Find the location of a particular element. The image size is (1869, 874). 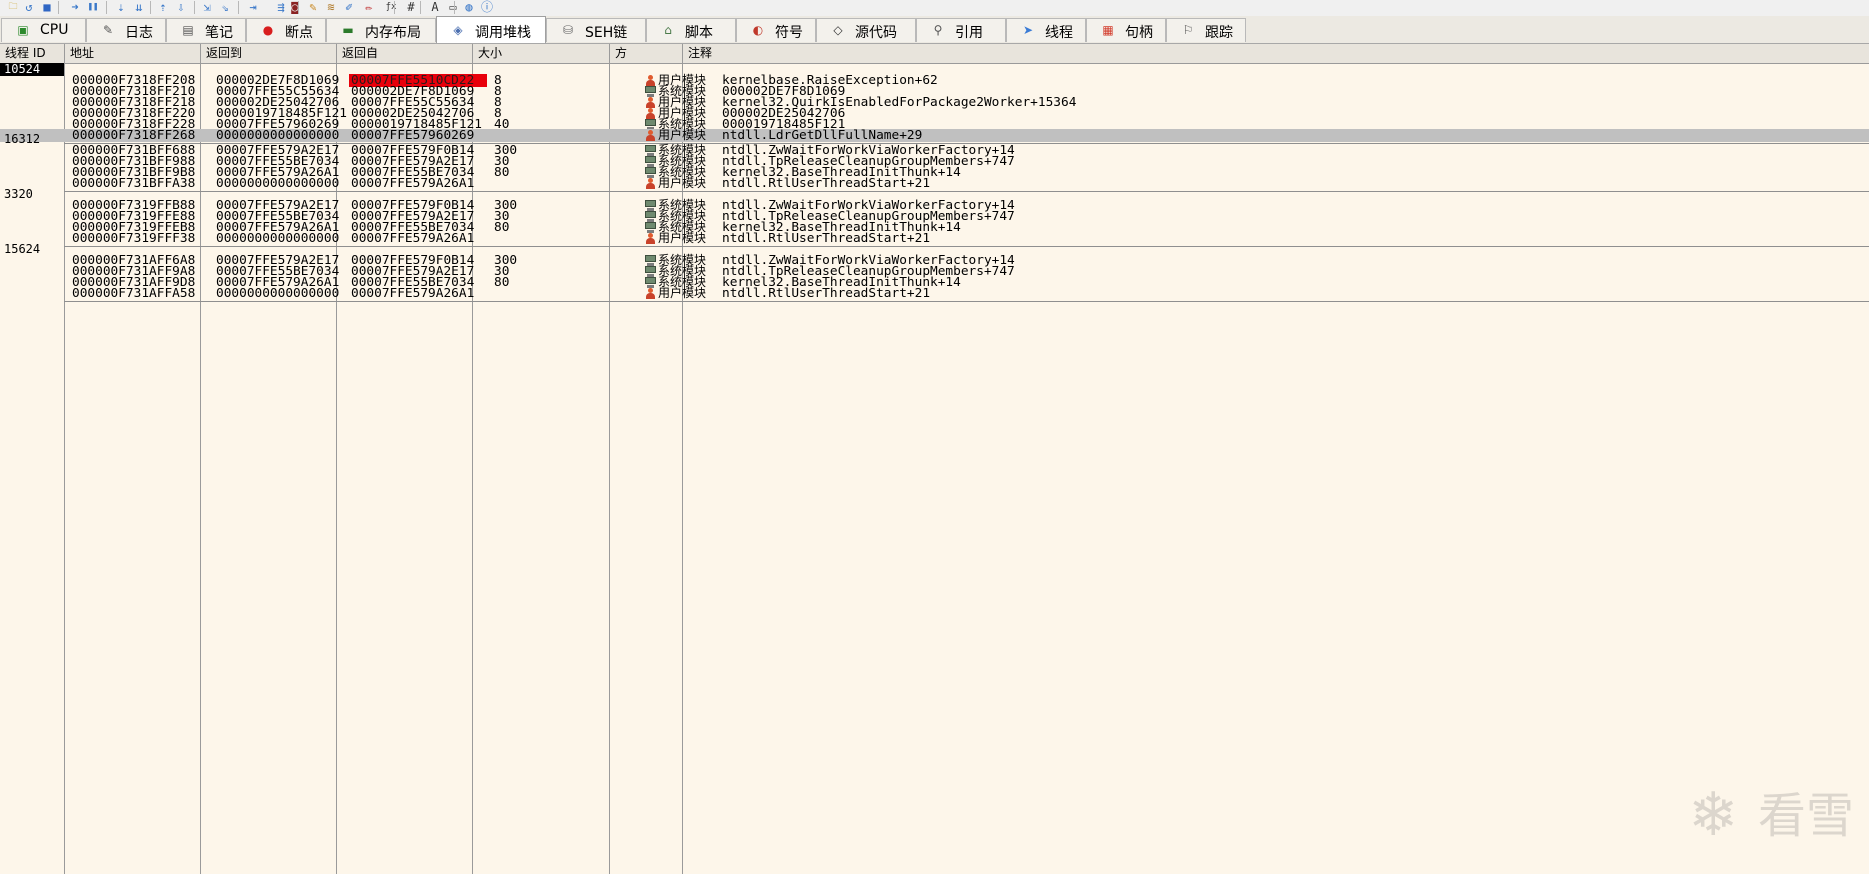

tab-label: 日志 is located at coordinates (139, 33).